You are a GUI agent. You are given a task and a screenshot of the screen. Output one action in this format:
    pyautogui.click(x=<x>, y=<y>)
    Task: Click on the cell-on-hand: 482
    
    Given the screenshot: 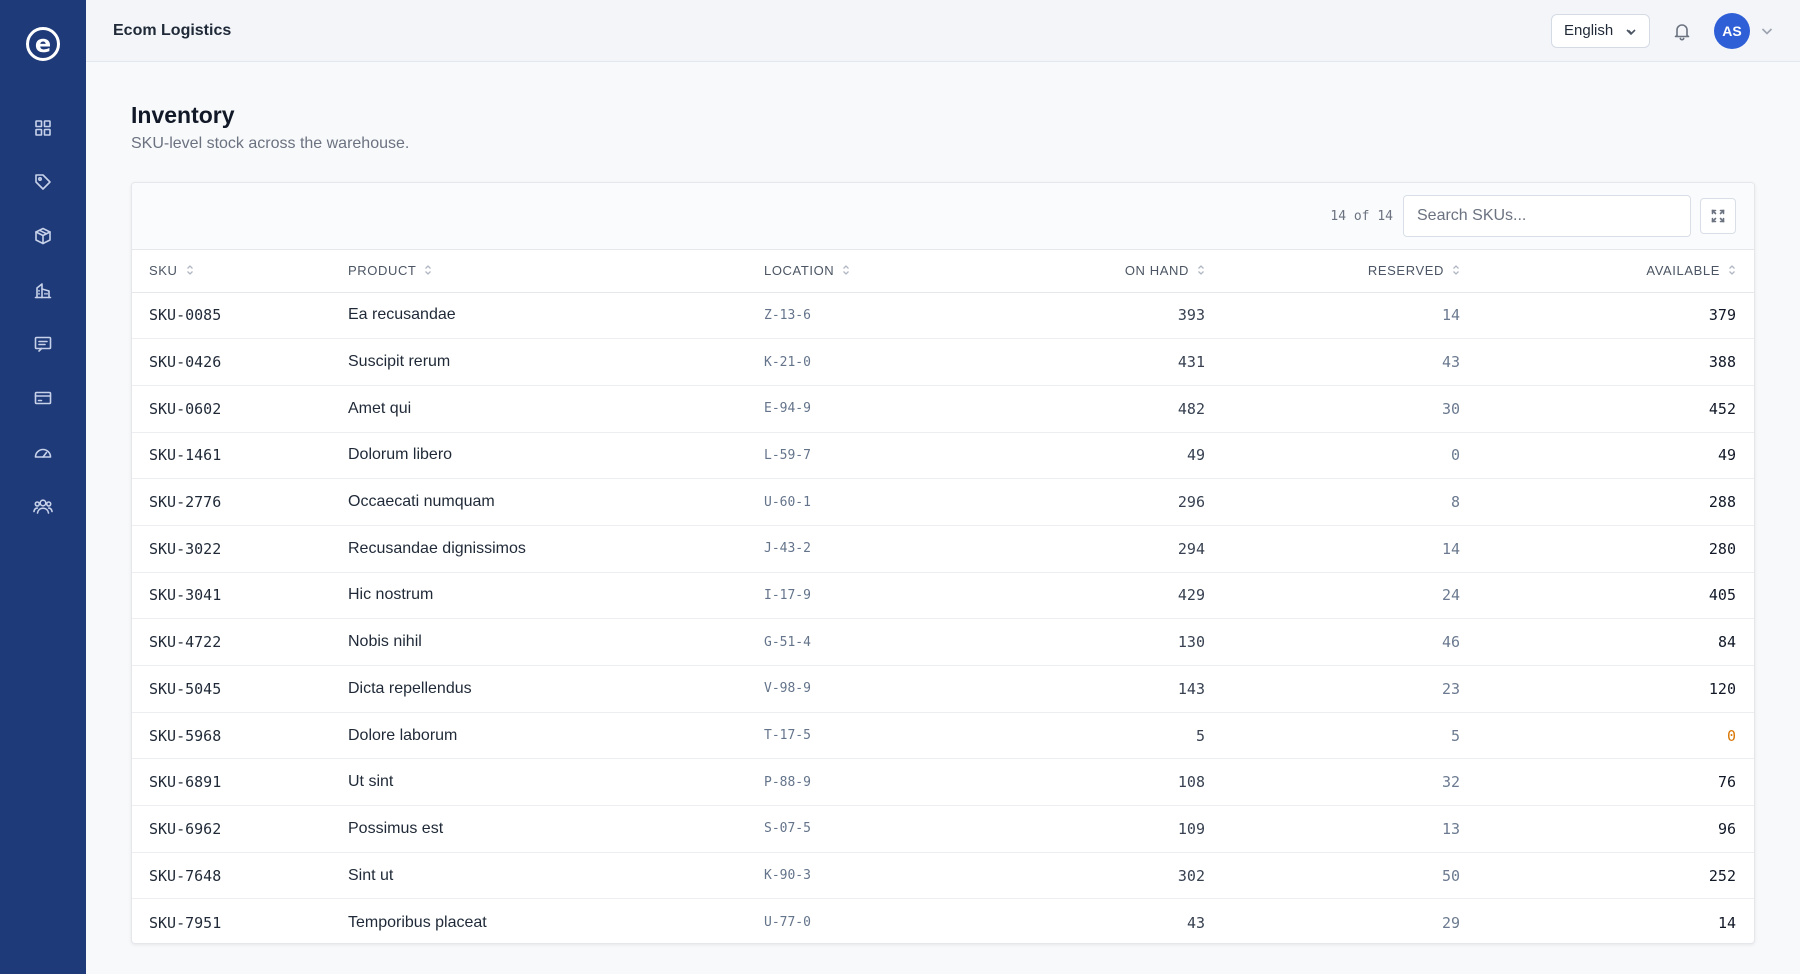 What is the action you would take?
    pyautogui.click(x=1084, y=409)
    